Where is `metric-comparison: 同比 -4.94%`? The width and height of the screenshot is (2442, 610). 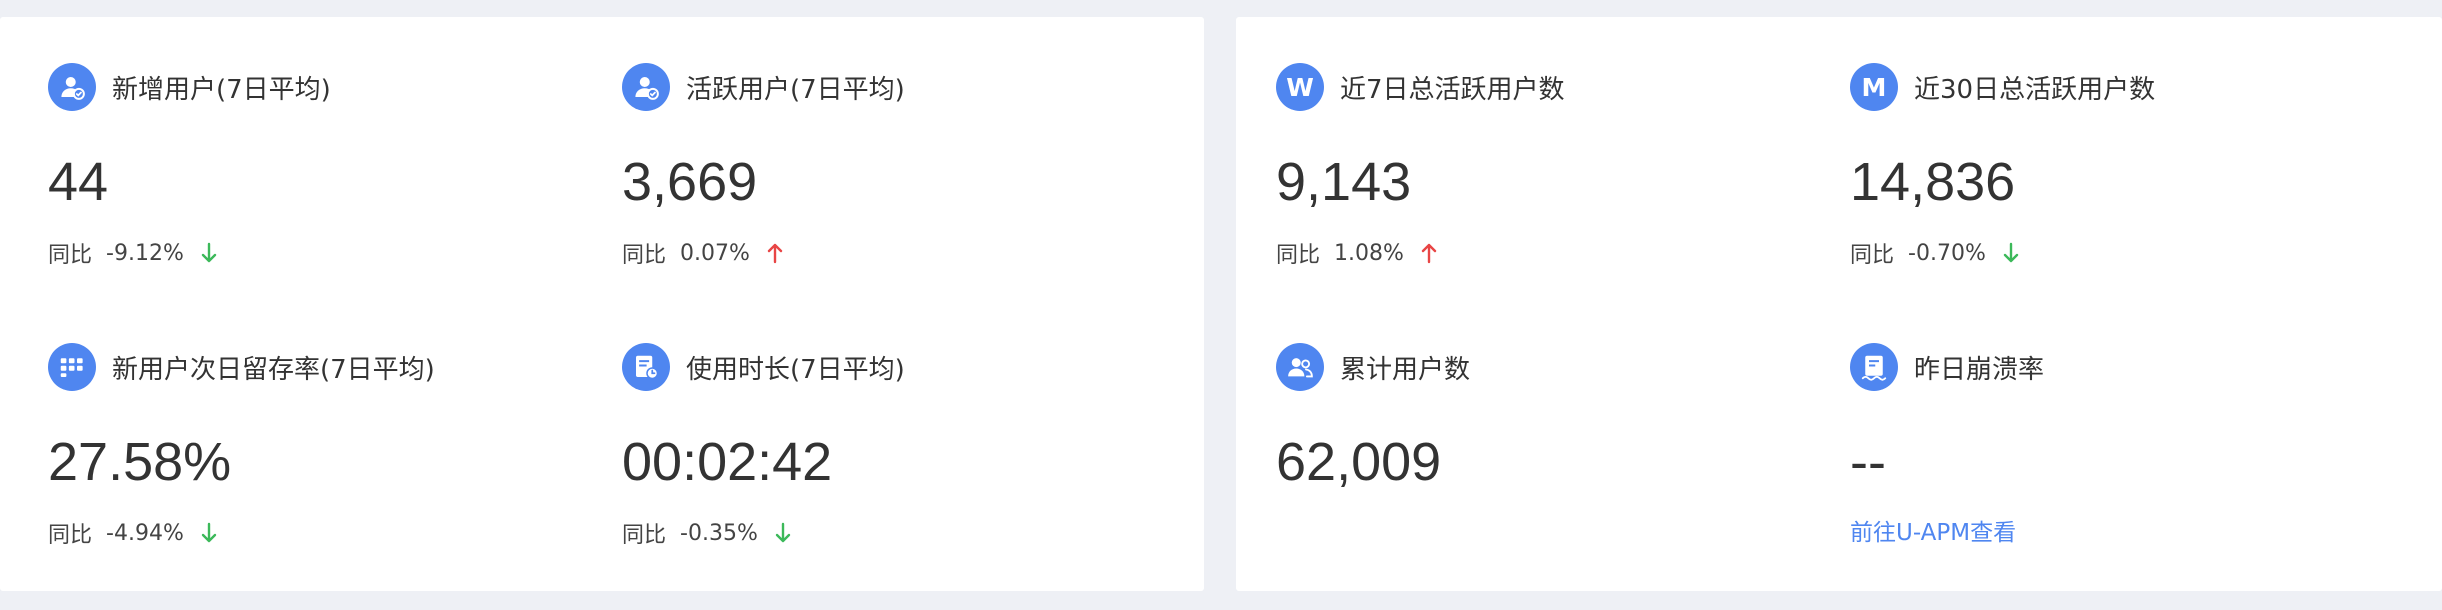
metric-comparison: 同比 -4.94% is located at coordinates (133, 533).